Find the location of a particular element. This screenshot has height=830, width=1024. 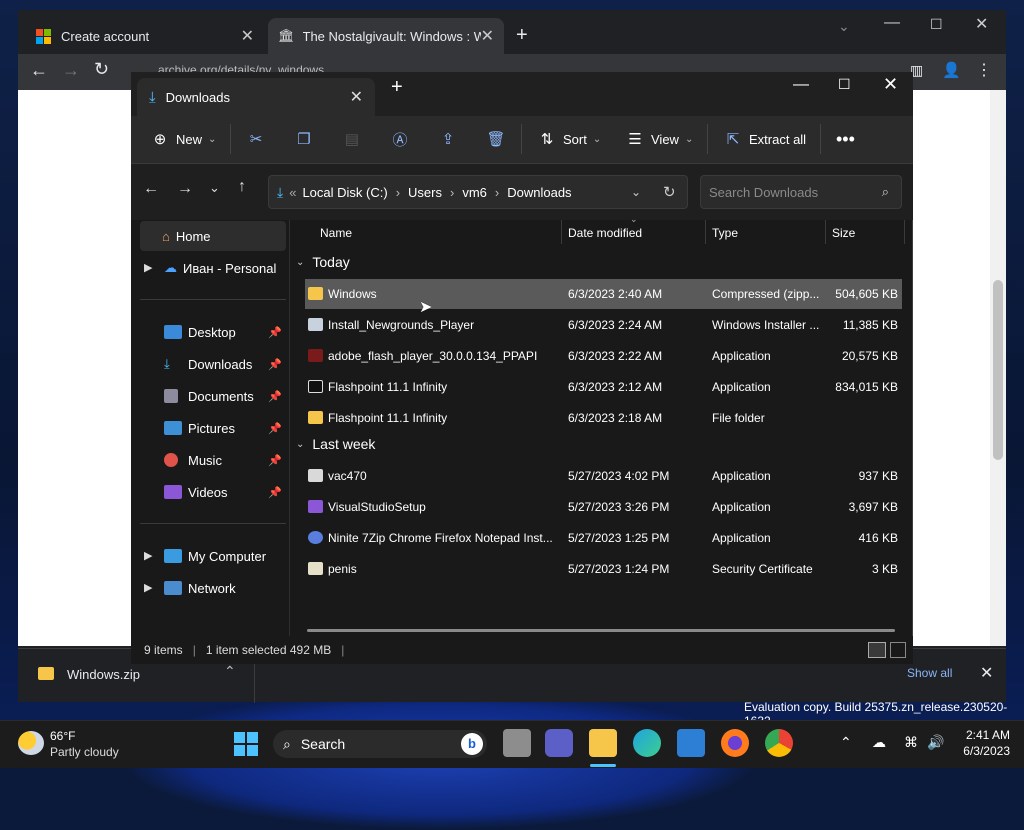

delete-button: 🗑 is located at coordinates (496, 139).